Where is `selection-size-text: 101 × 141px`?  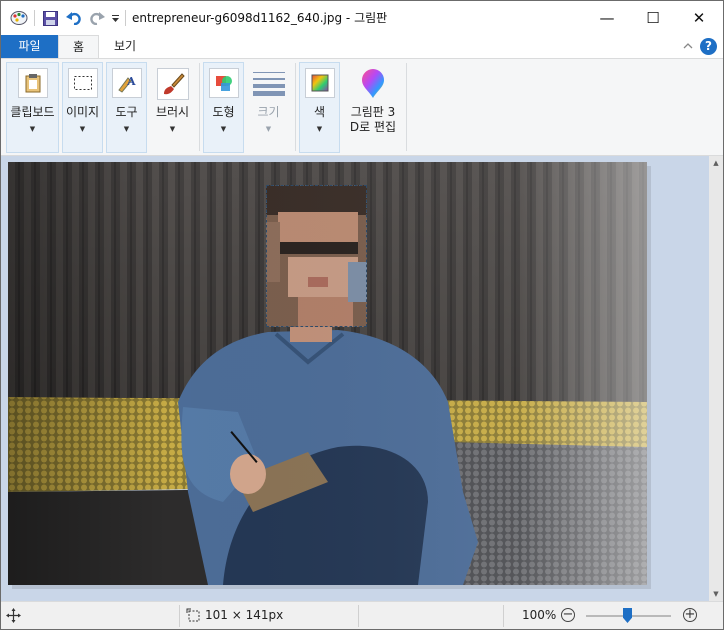 selection-size-text: 101 × 141px is located at coordinates (244, 615).